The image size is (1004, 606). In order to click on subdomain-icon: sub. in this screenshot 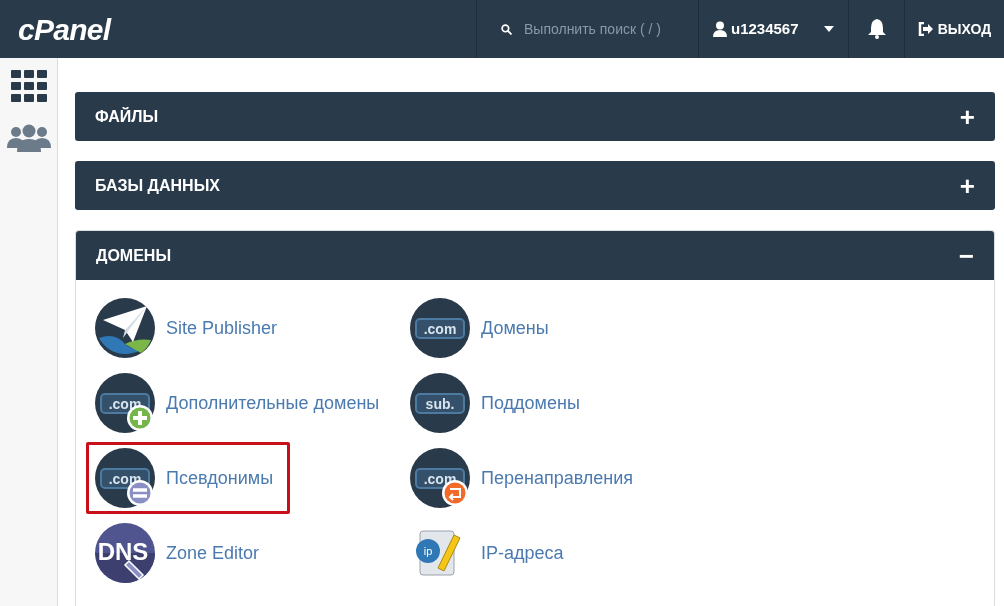, I will do `click(440, 403)`.